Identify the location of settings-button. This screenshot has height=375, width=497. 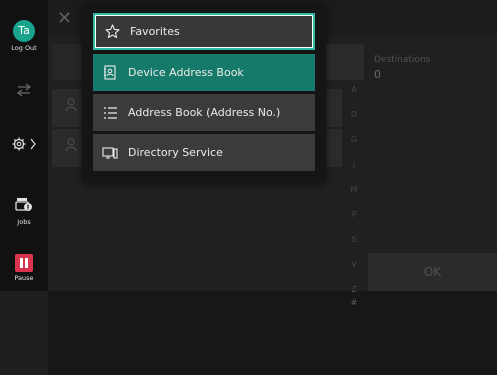
(24, 146).